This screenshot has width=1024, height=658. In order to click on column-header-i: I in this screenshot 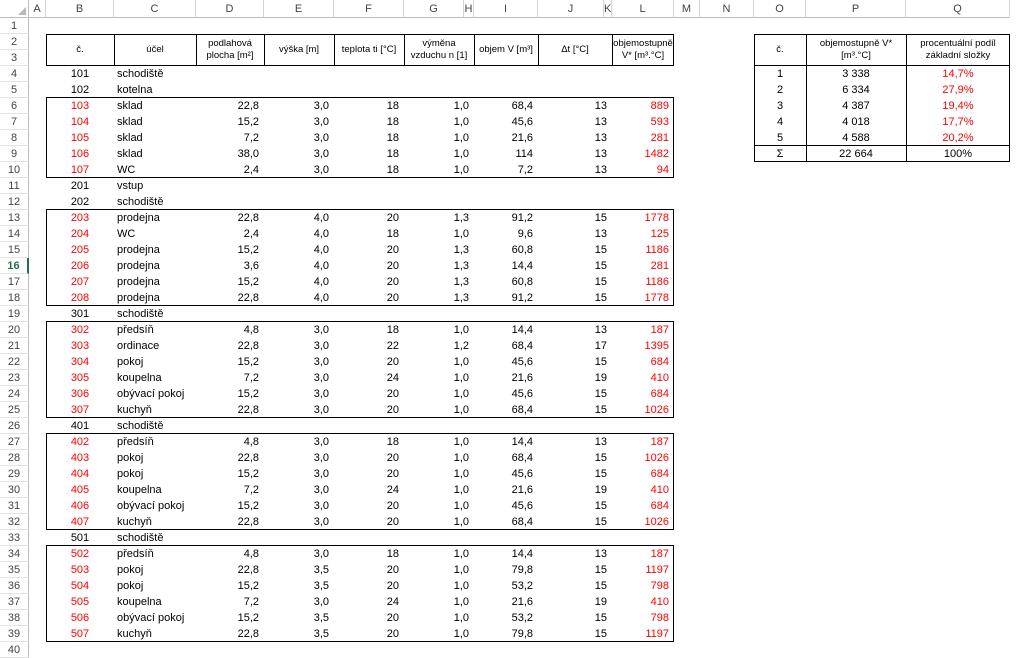, I will do `click(506, 9)`.